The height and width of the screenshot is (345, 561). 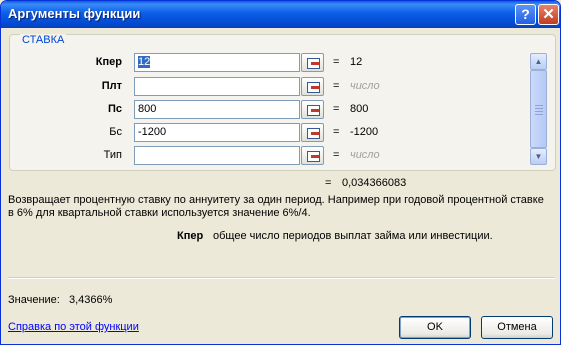 What do you see at coordinates (108, 62) in the screenshot?
I see `arg-label: Кпер` at bounding box center [108, 62].